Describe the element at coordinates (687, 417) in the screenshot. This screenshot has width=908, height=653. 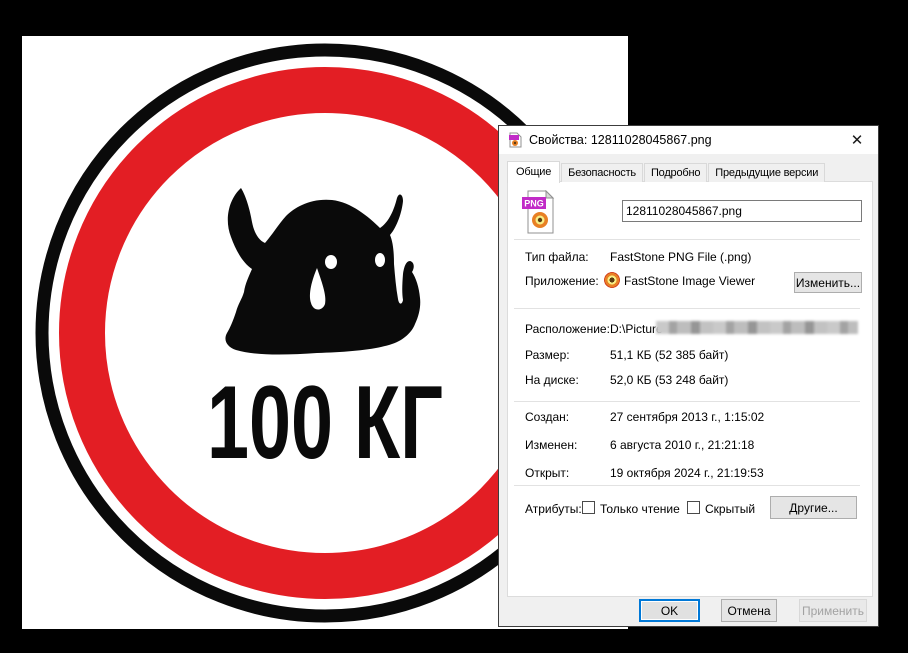
I see `created-value: 27 сентября 2013 г., 1:15:02` at that location.